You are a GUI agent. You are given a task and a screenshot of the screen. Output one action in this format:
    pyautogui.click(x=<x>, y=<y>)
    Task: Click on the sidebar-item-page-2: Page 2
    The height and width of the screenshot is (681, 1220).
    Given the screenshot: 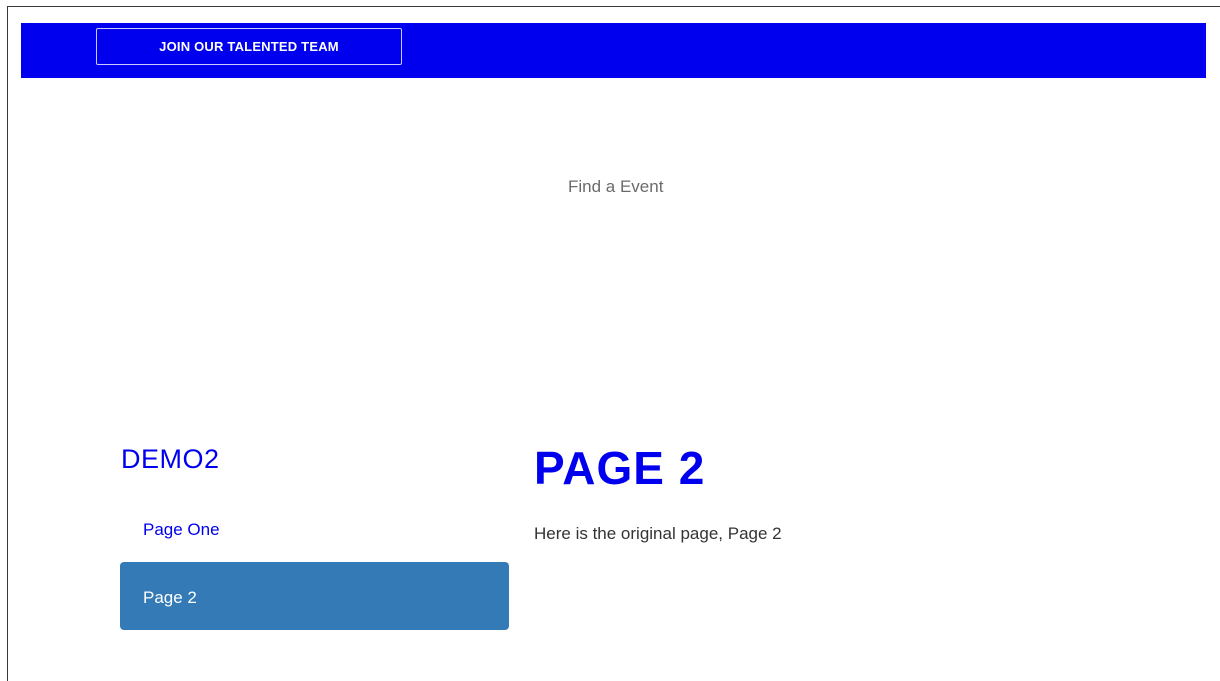 What is the action you would take?
    pyautogui.click(x=314, y=596)
    